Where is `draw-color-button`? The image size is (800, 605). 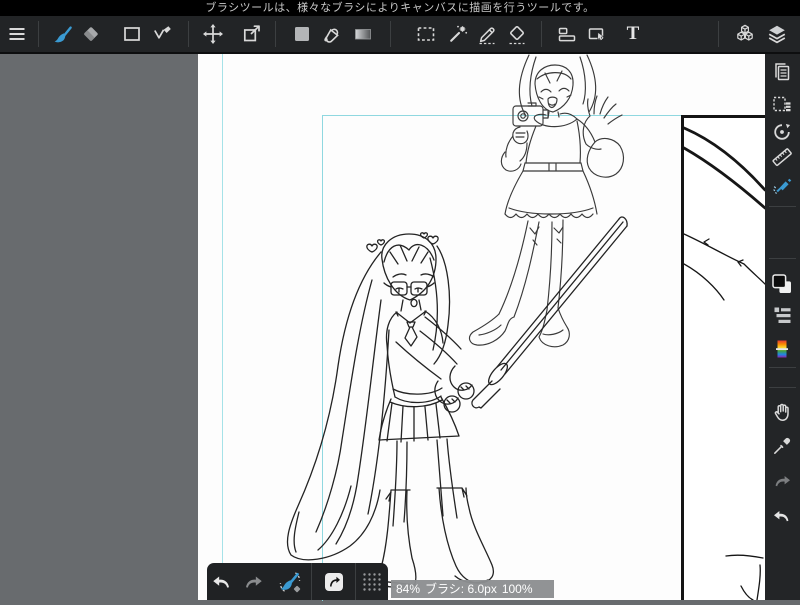 draw-color-button is located at coordinates (302, 34).